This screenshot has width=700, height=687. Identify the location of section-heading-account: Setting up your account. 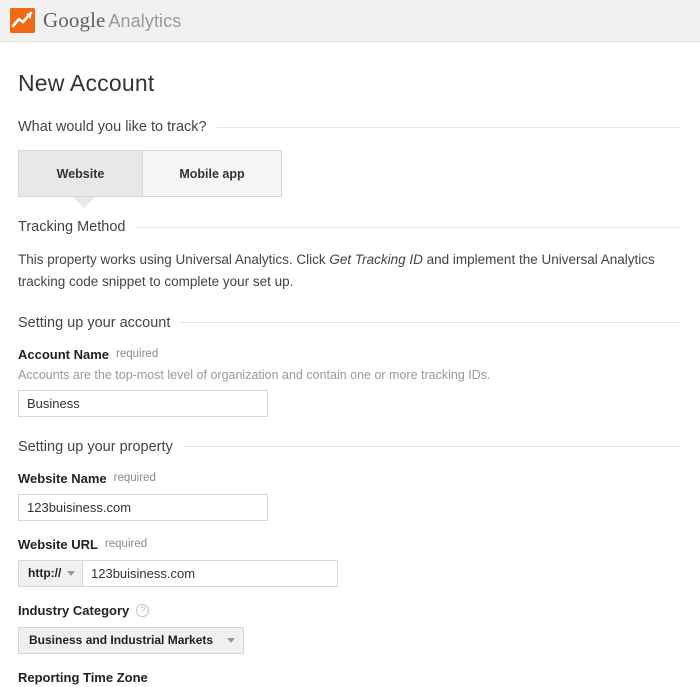
(359, 323).